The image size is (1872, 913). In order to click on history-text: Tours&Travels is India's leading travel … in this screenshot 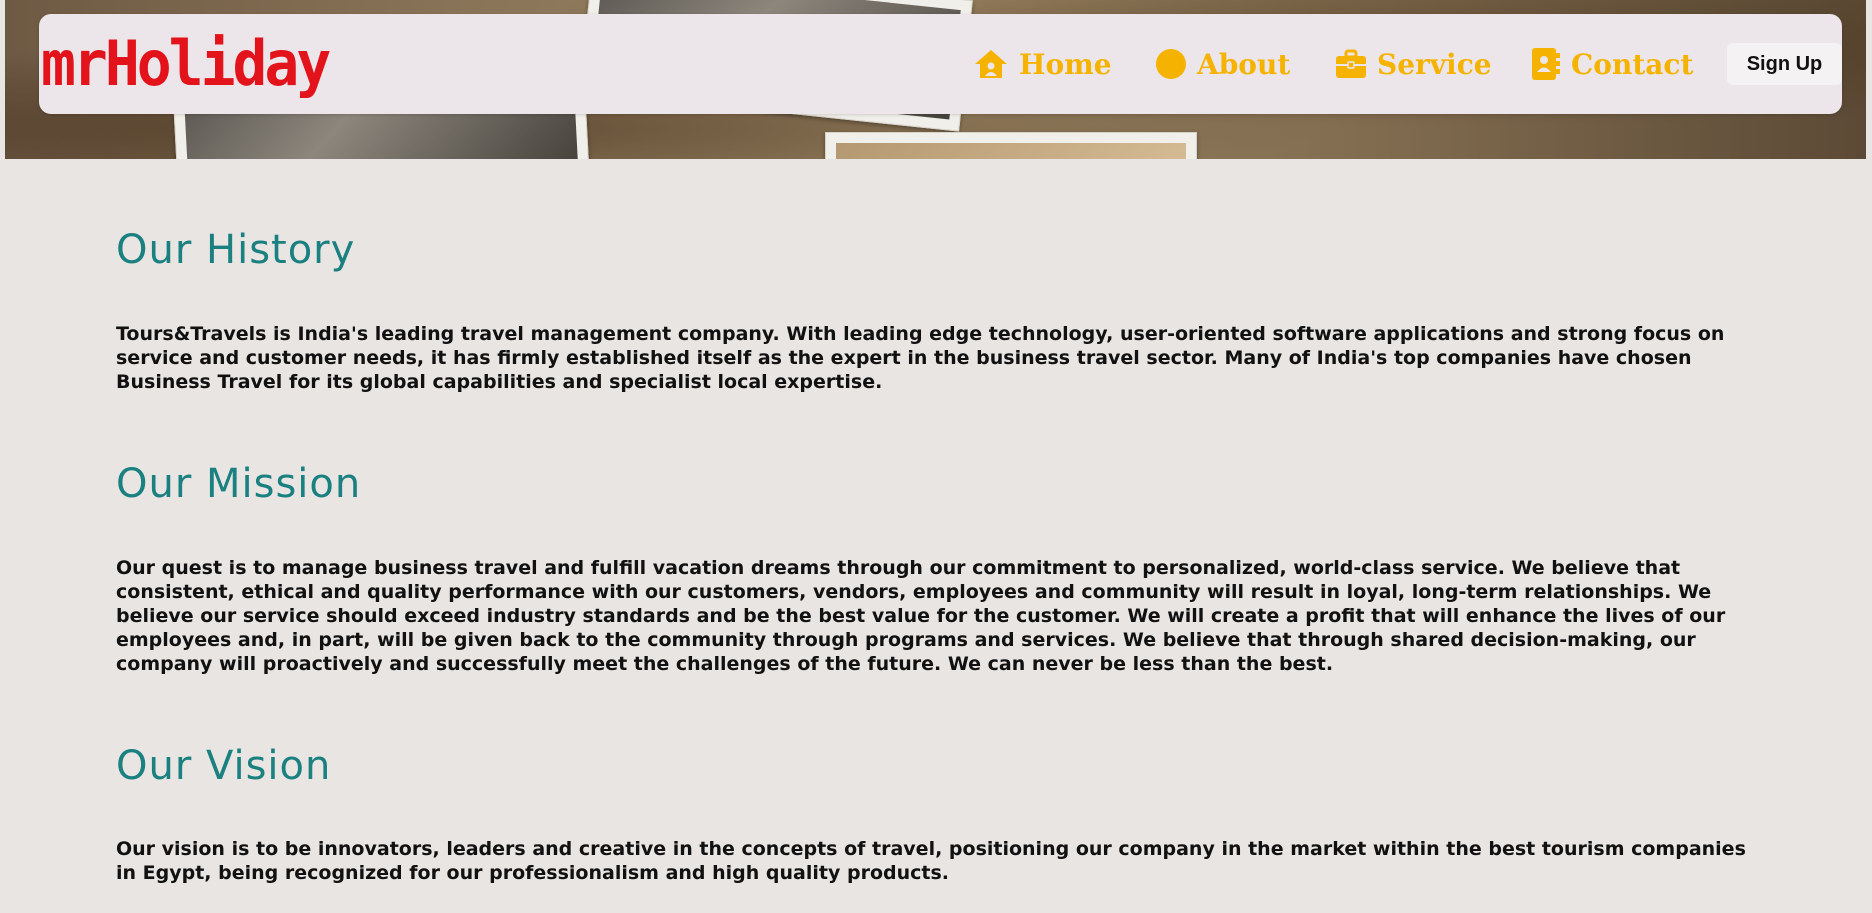, I will do `click(920, 358)`.